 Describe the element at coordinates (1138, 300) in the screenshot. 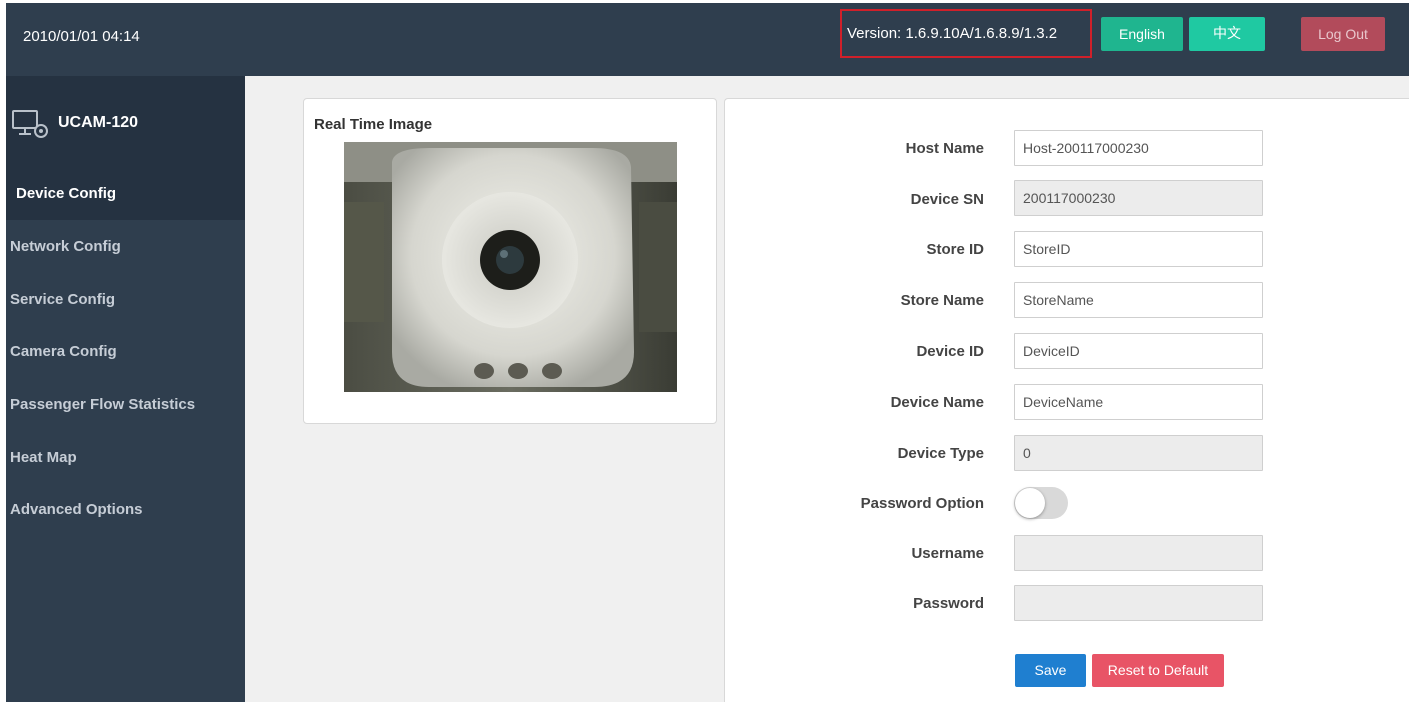

I see `store-name-input` at that location.